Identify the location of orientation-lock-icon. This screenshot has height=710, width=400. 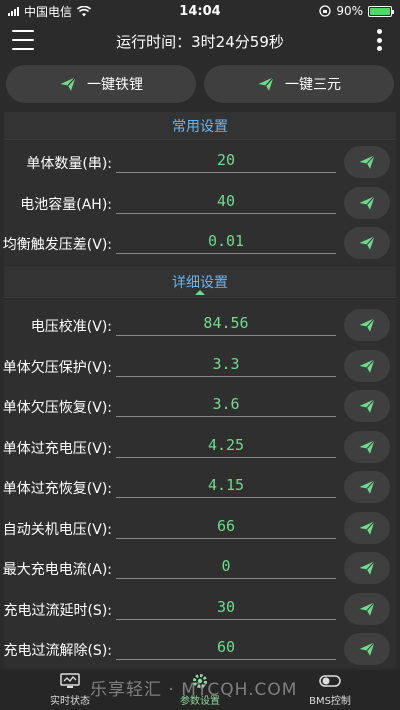
(325, 11).